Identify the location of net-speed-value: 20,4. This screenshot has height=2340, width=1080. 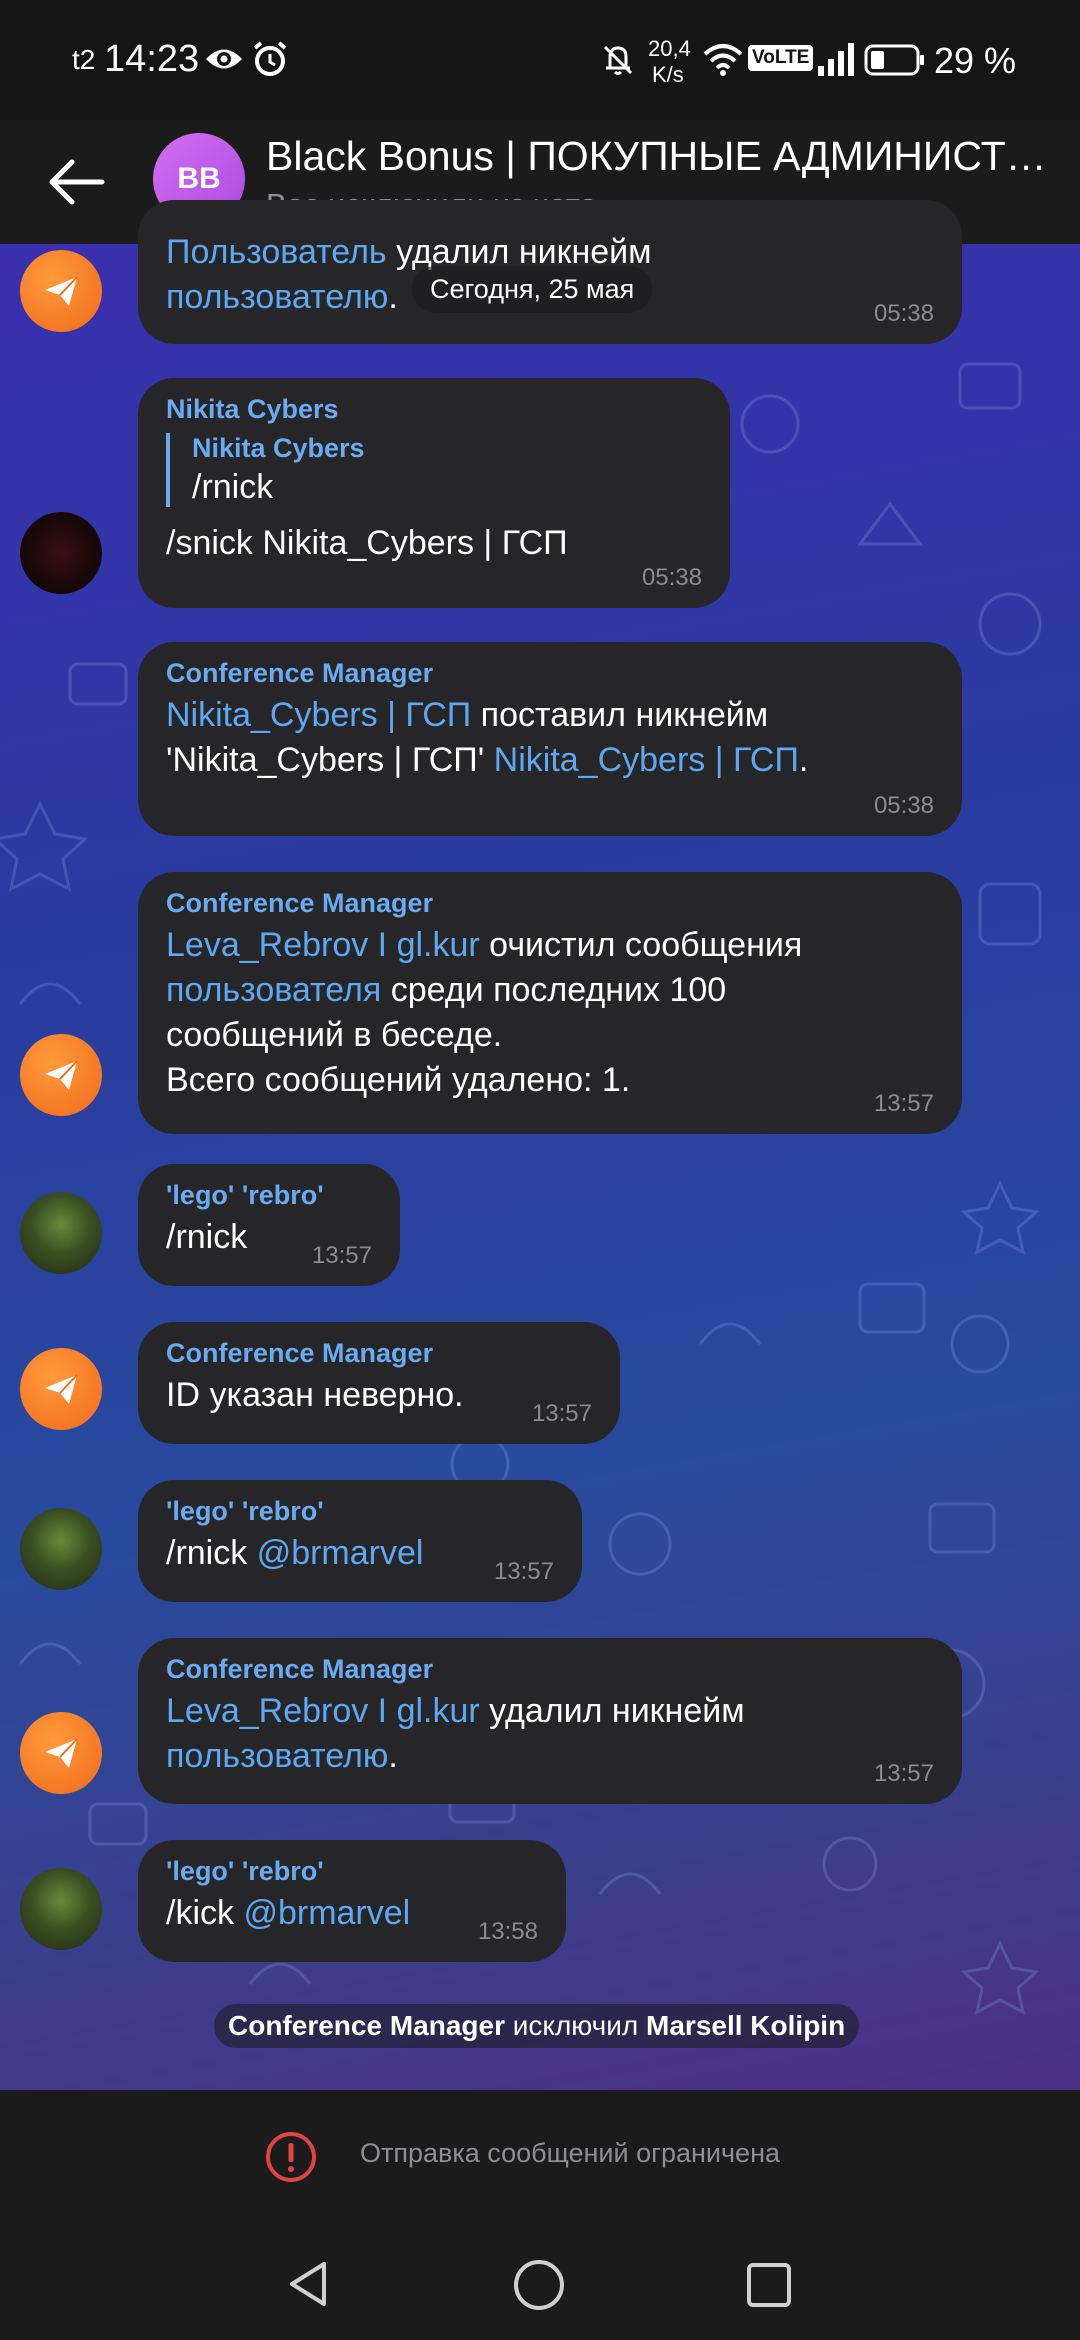
(669, 48).